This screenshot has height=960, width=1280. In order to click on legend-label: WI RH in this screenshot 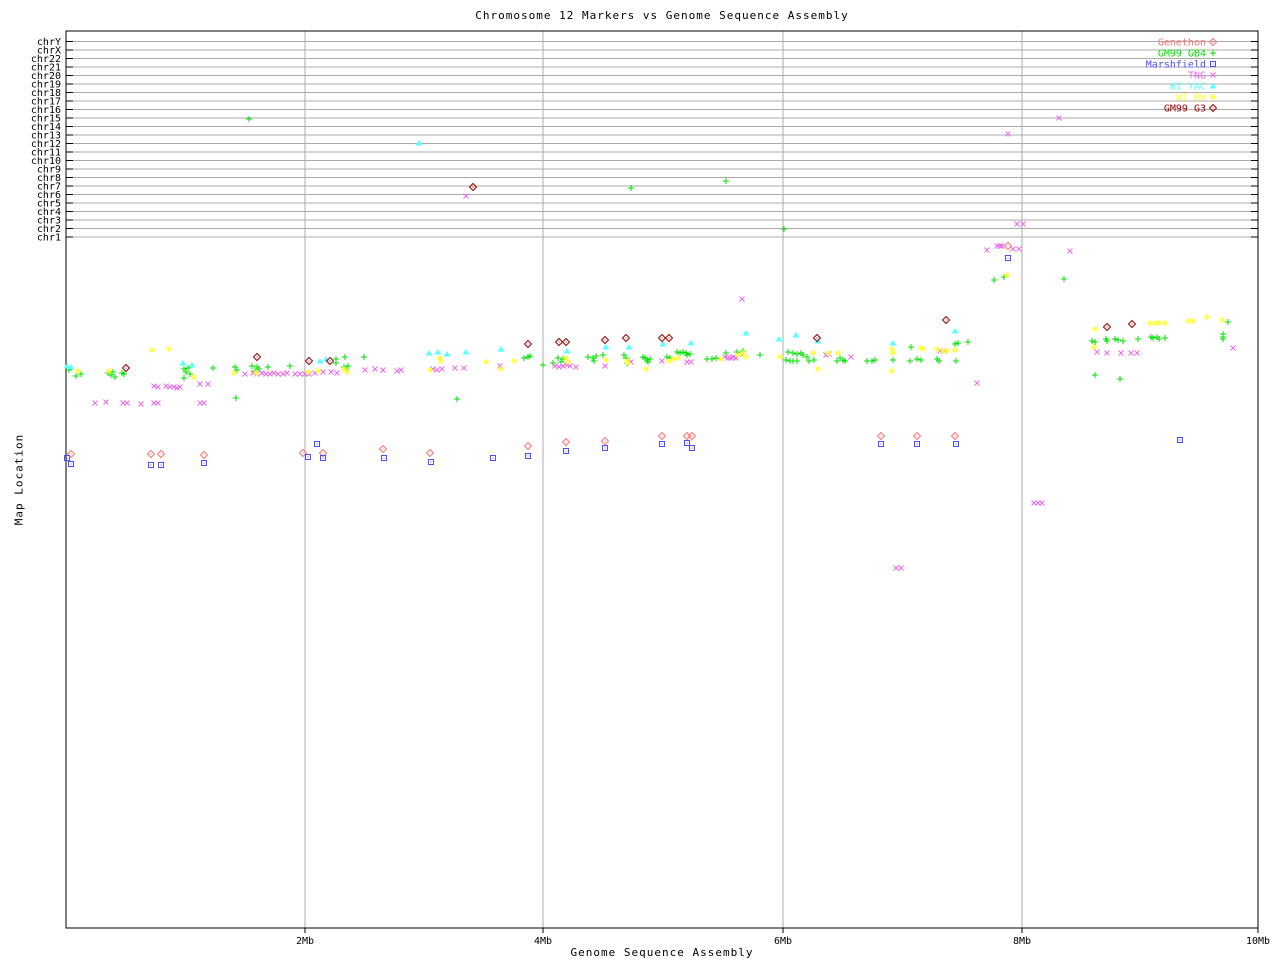, I will do `click(1191, 98)`.